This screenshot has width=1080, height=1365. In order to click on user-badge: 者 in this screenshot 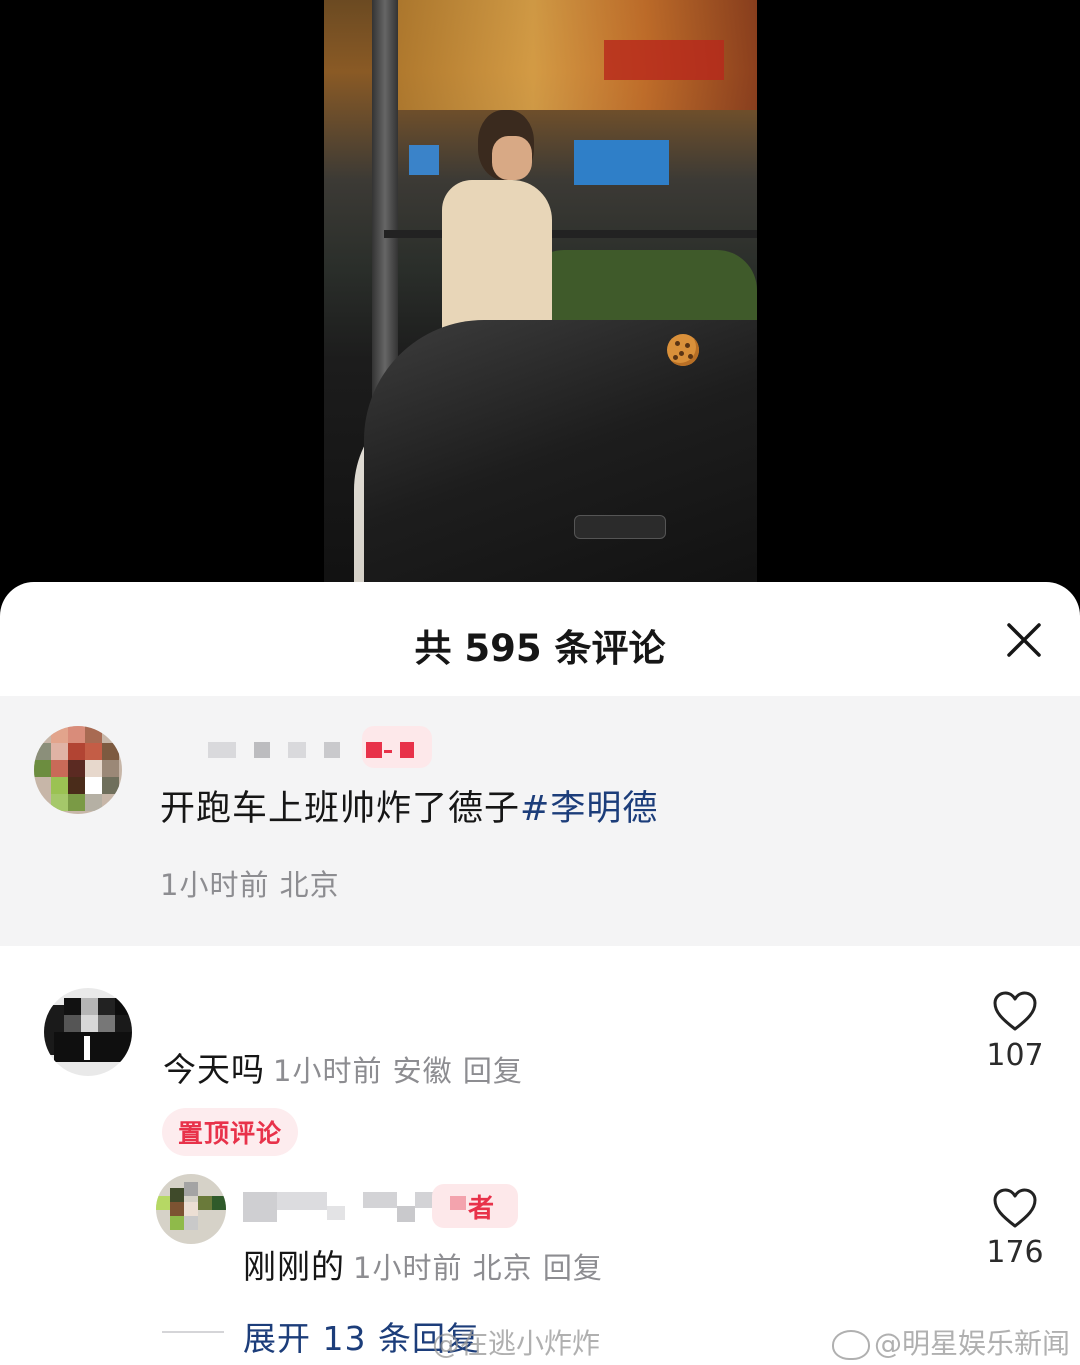, I will do `click(475, 1206)`.